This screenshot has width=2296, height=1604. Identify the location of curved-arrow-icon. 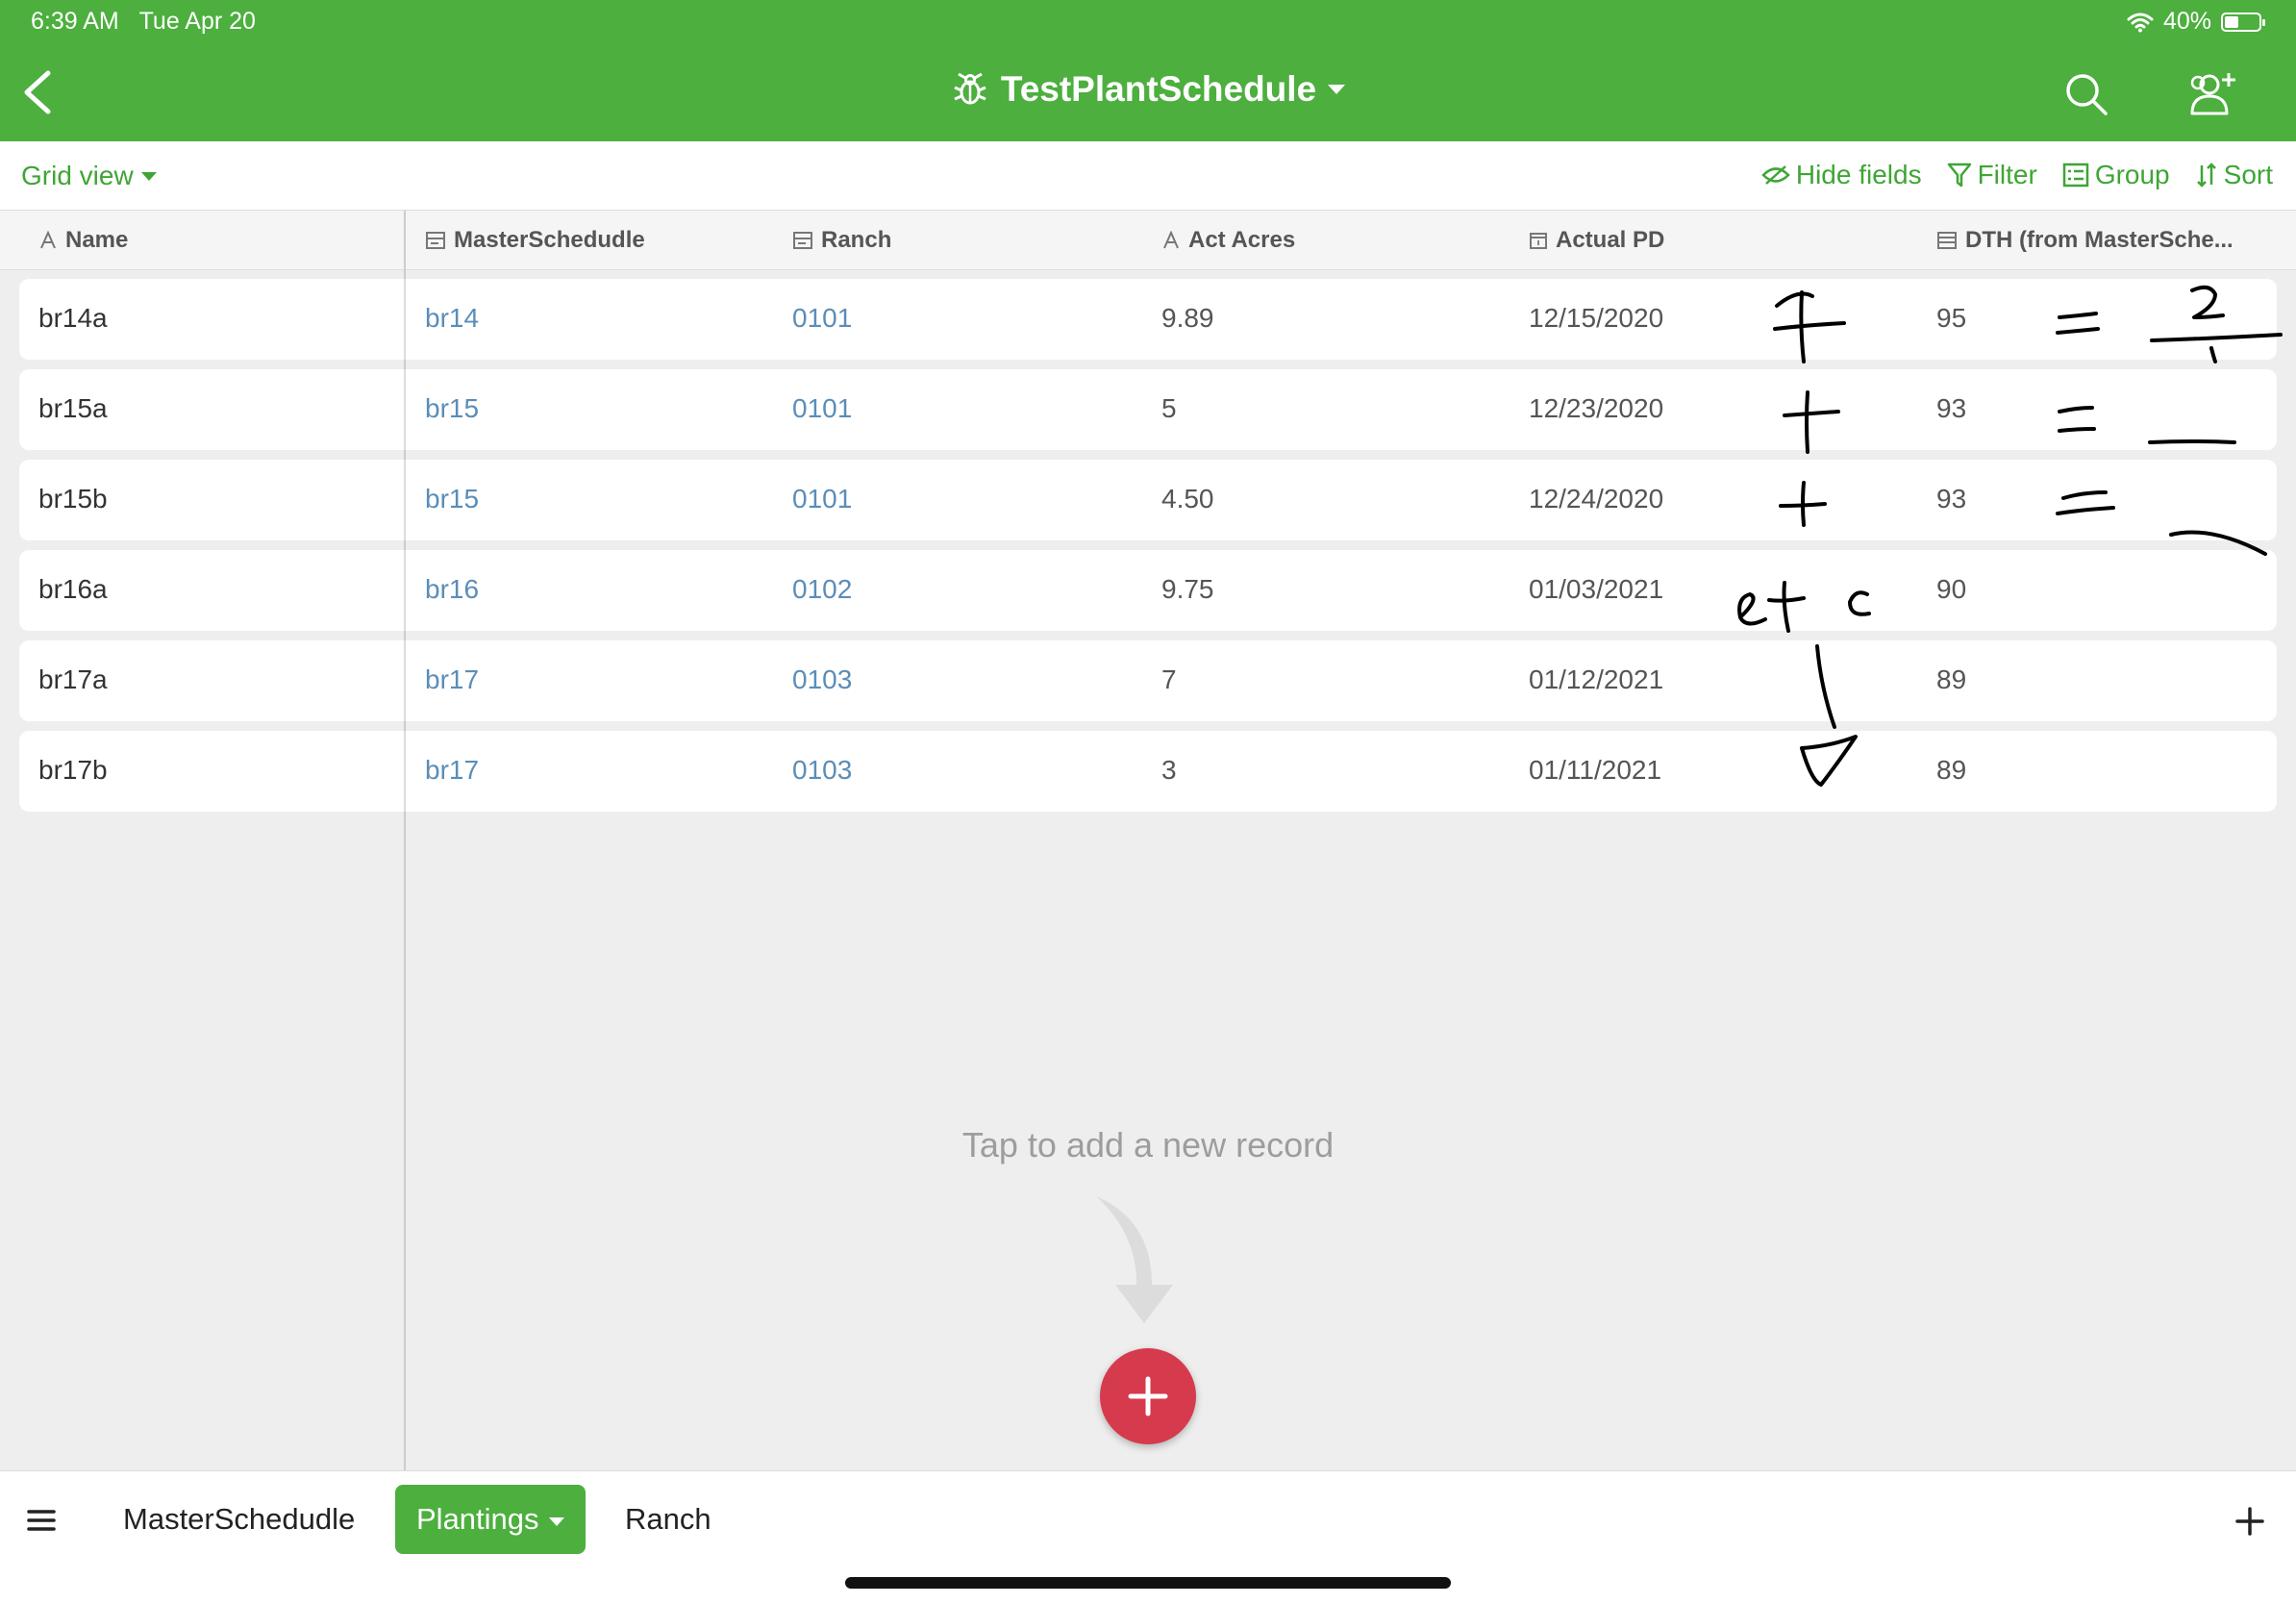
(1134, 1259).